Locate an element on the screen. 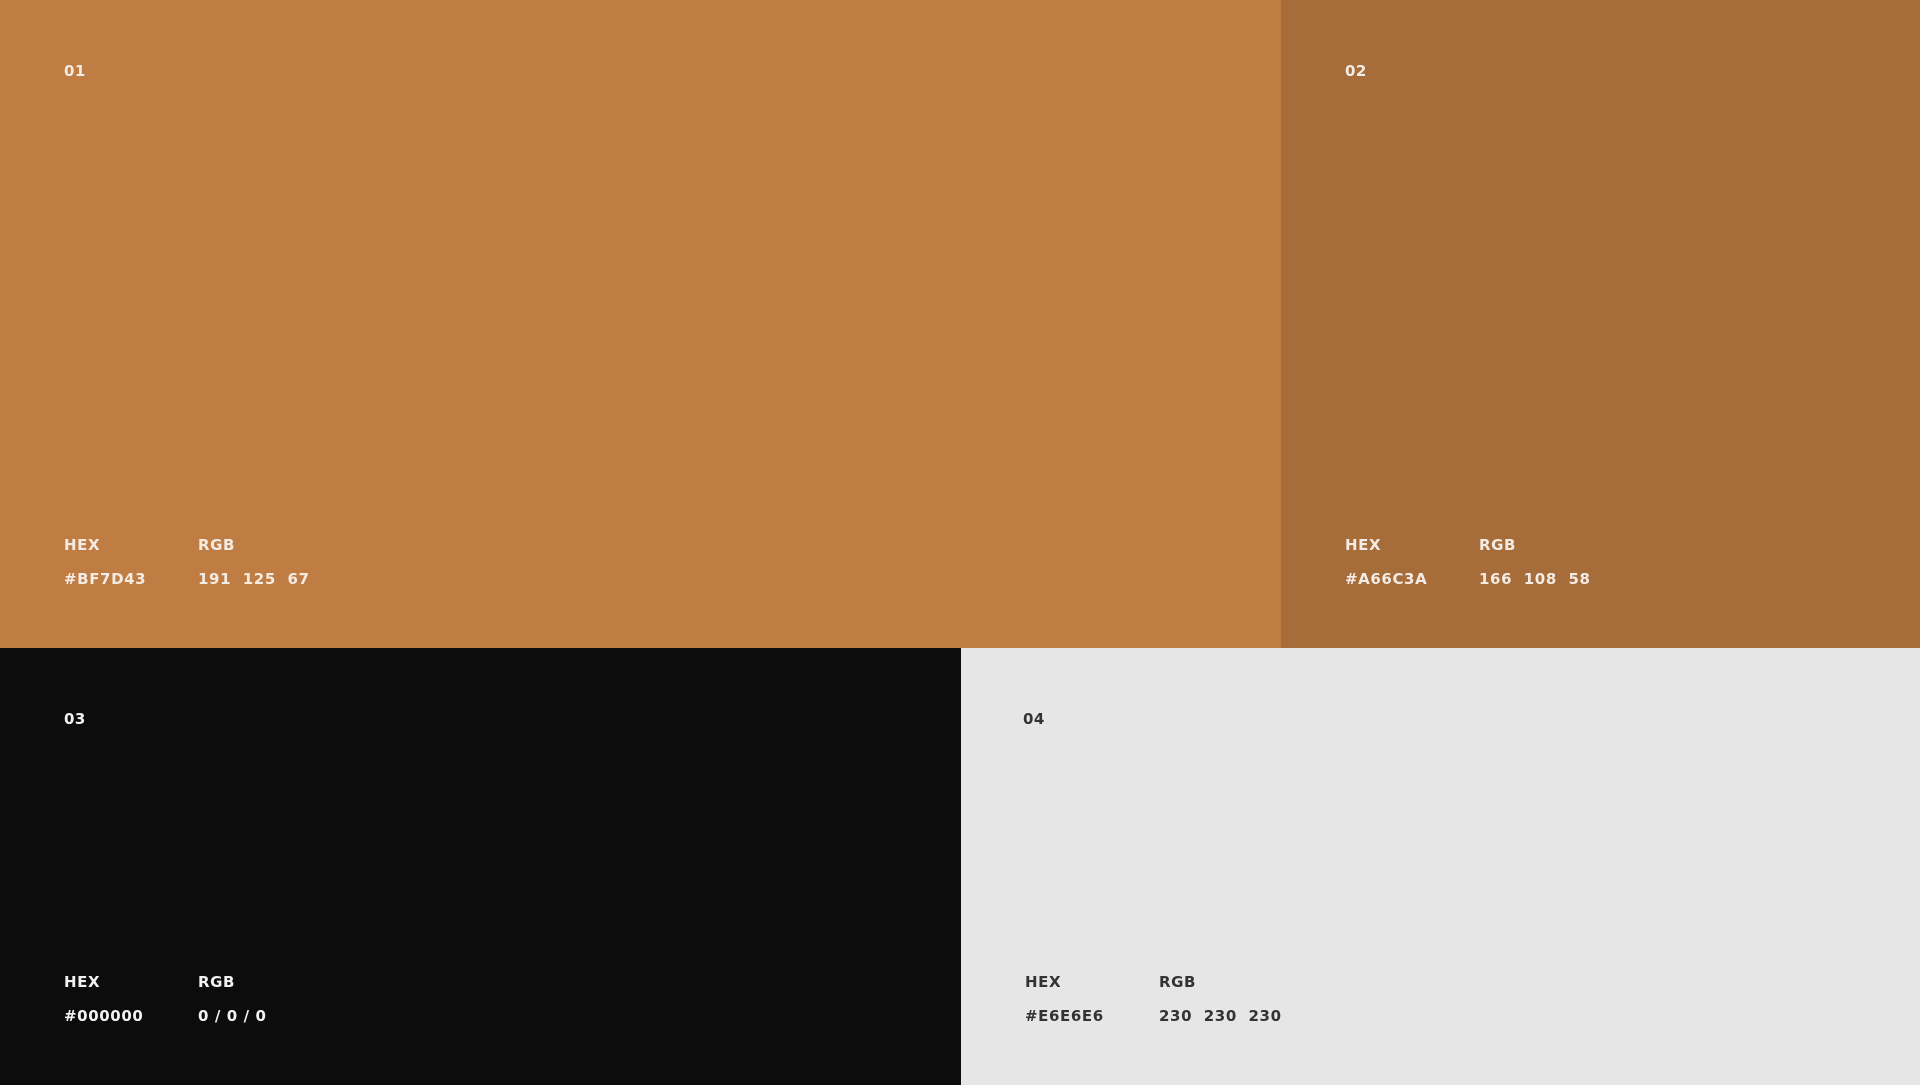 This screenshot has height=1085, width=1920. rgb-value: 191 125 67 is located at coordinates (254, 579).